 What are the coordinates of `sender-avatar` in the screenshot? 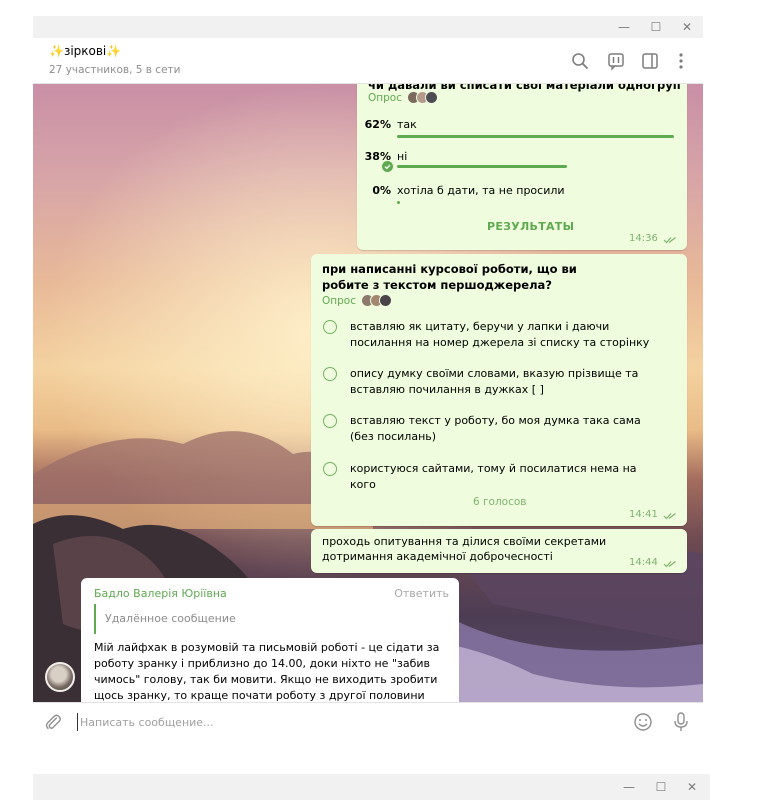 It's located at (60, 677).